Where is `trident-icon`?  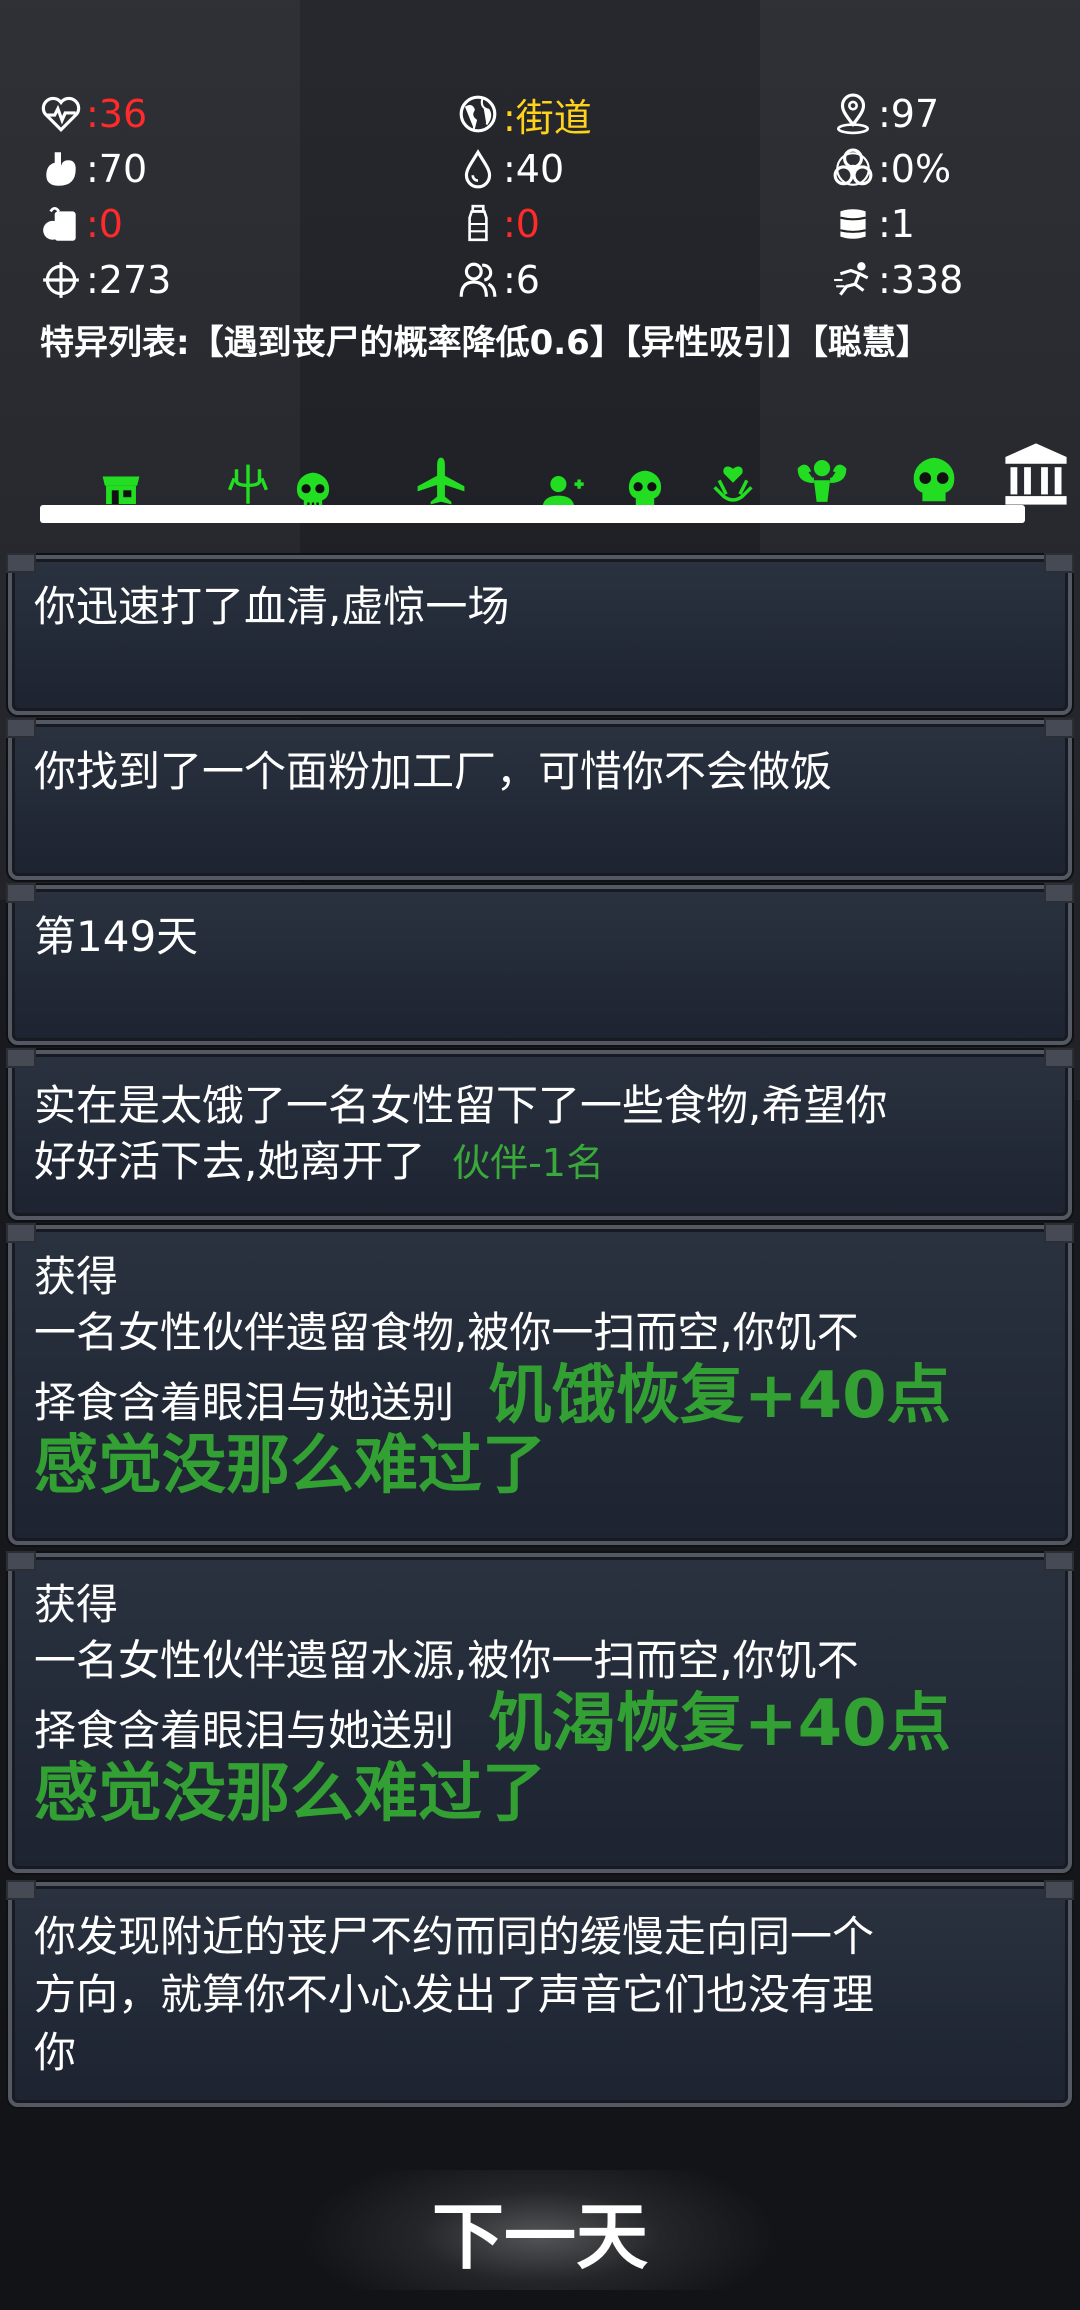 trident-icon is located at coordinates (248, 483).